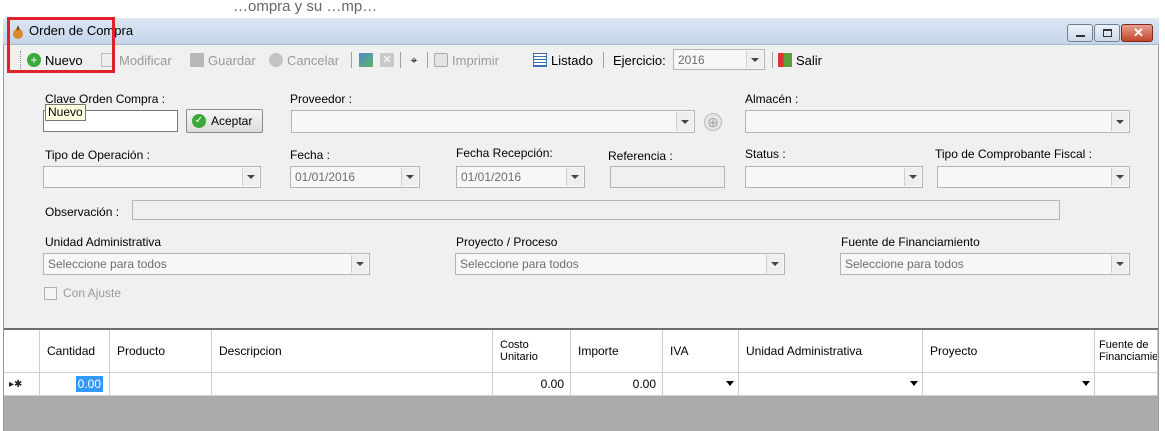 The width and height of the screenshot is (1165, 431). What do you see at coordinates (352, 351) in the screenshot?
I see `column-header-descripcion: Descripcion` at bounding box center [352, 351].